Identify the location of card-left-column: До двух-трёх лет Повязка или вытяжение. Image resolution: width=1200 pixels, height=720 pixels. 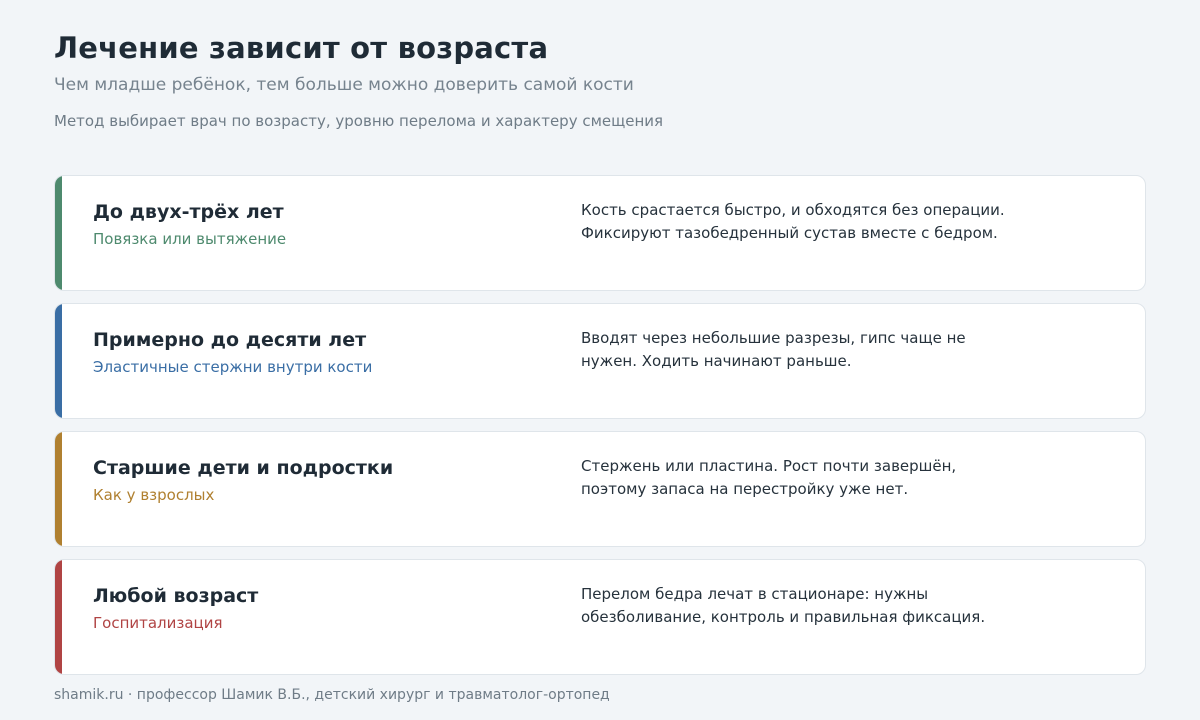
(328, 224).